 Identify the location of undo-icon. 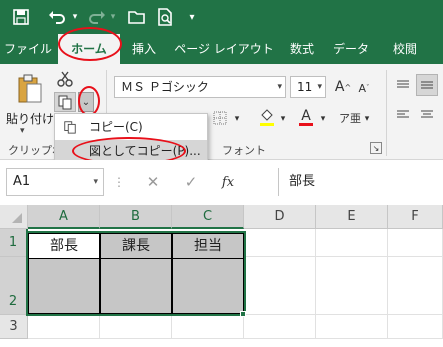
(57, 17).